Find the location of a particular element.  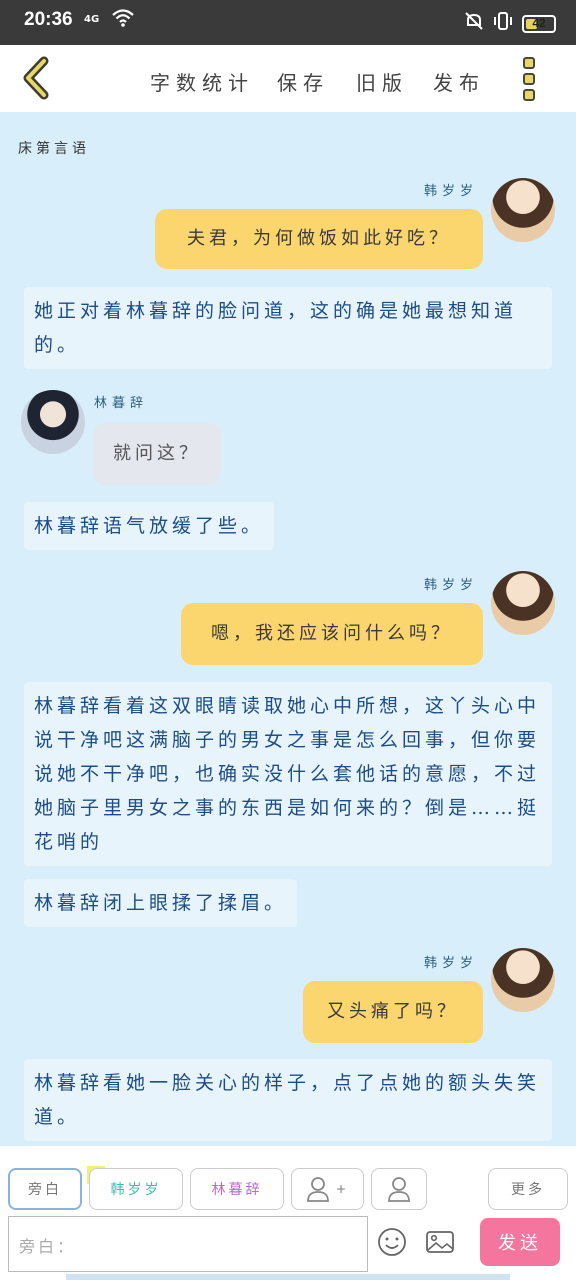

message-input: 旁白： is located at coordinates (188, 1244).